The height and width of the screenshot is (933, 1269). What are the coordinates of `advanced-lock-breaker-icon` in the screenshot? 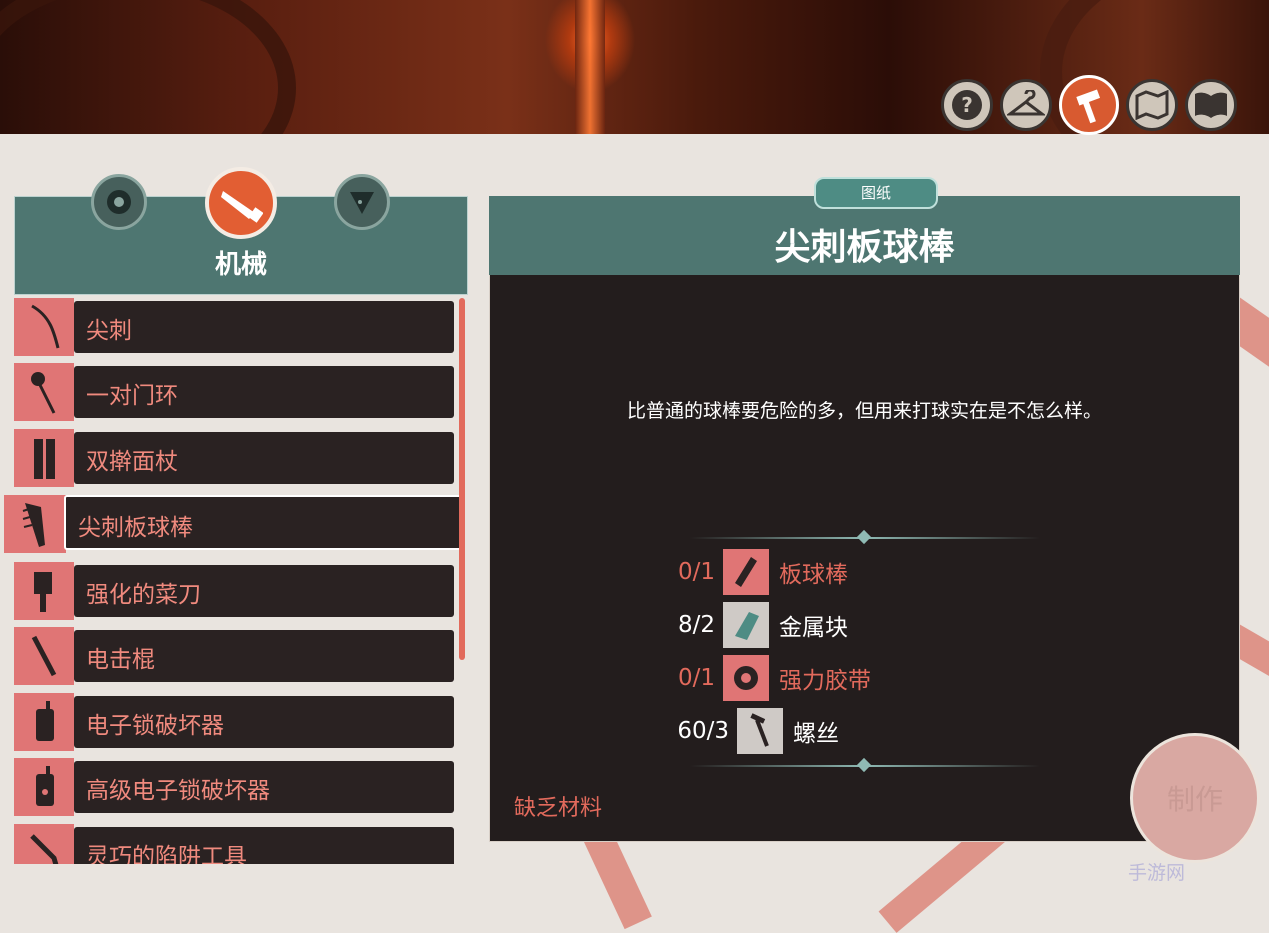 It's located at (45, 786).